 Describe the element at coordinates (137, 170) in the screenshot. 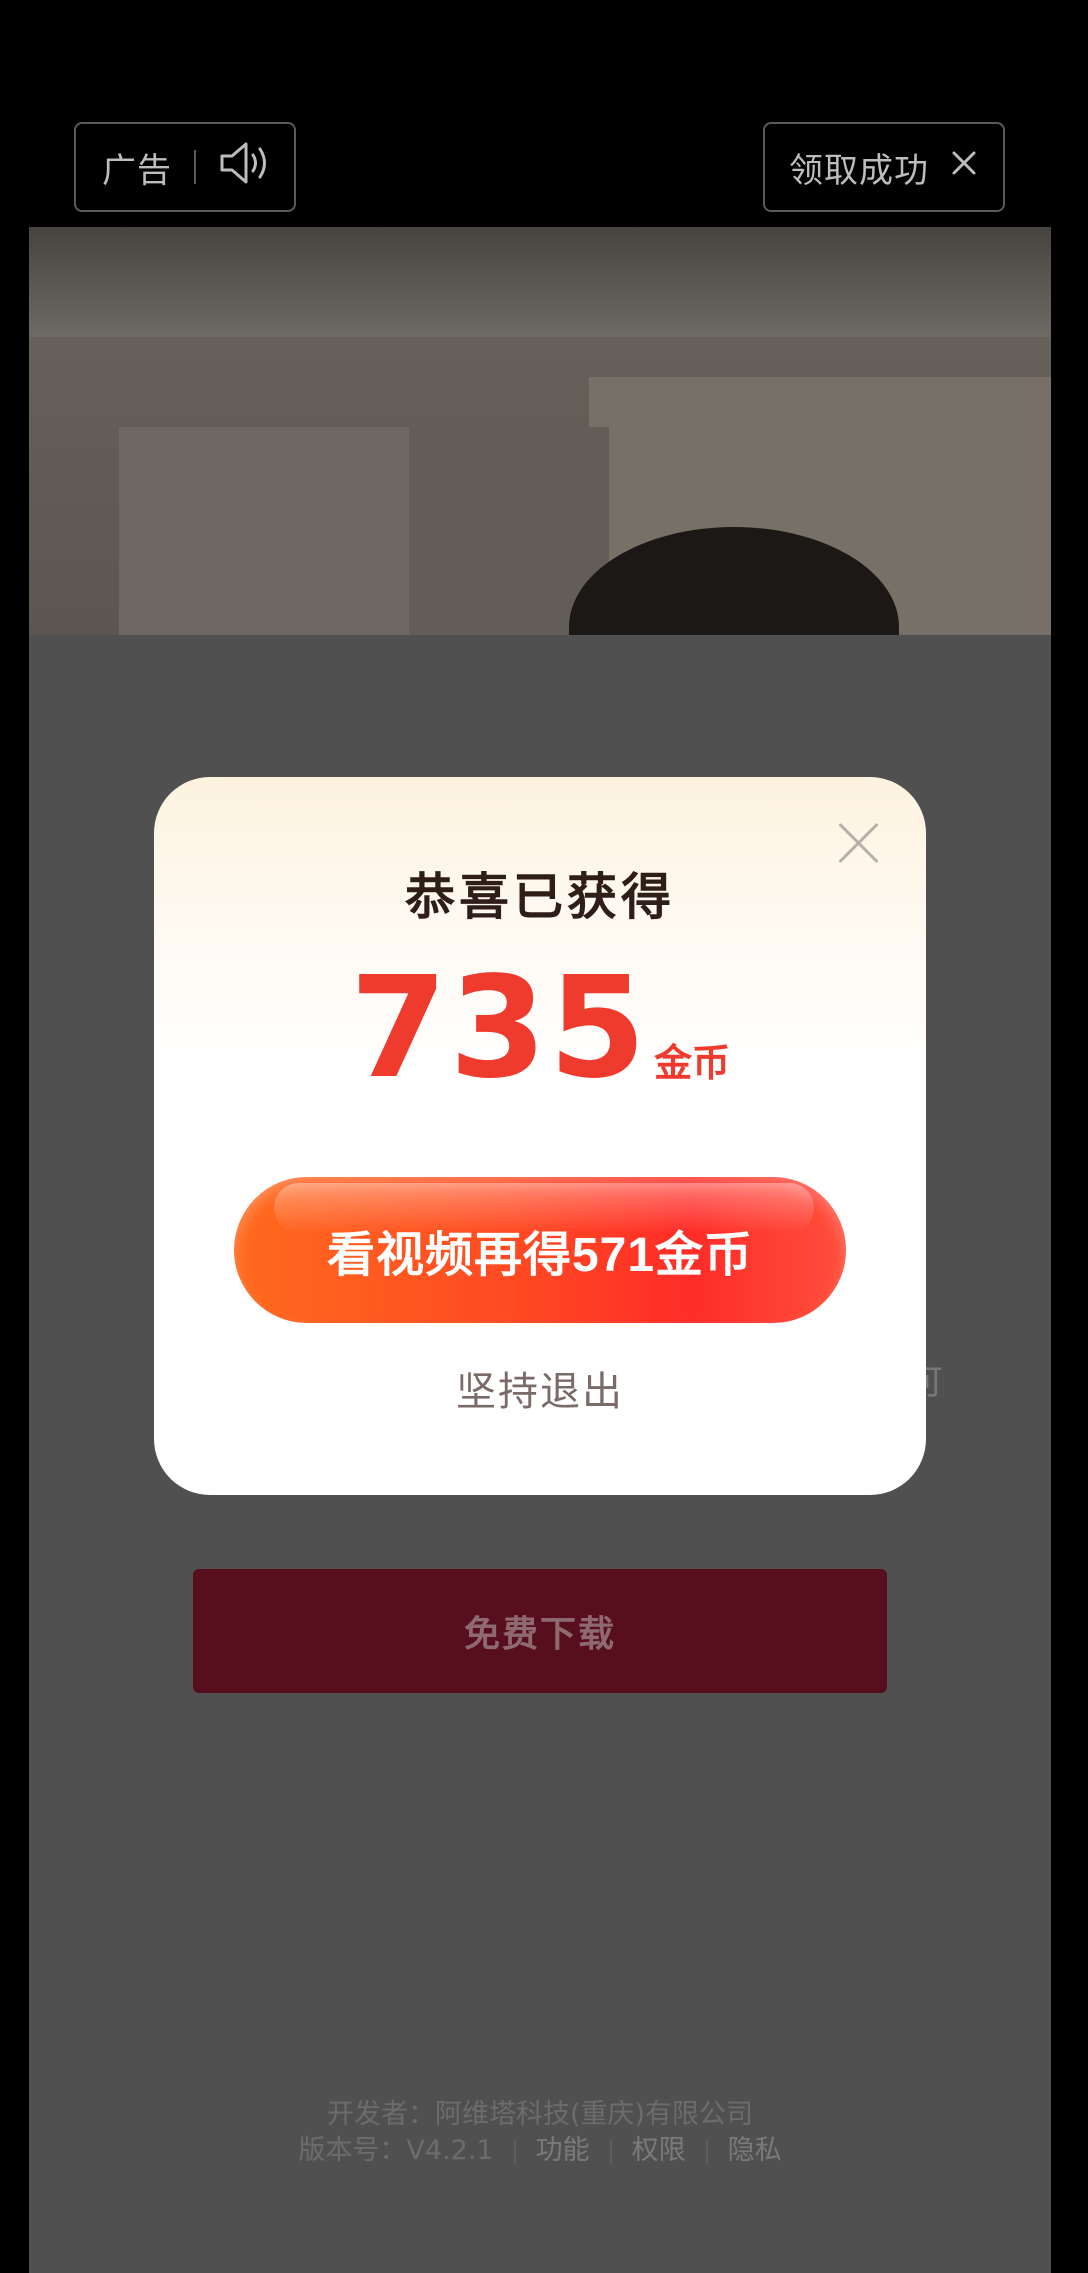

I see `ad-label: 广告` at that location.